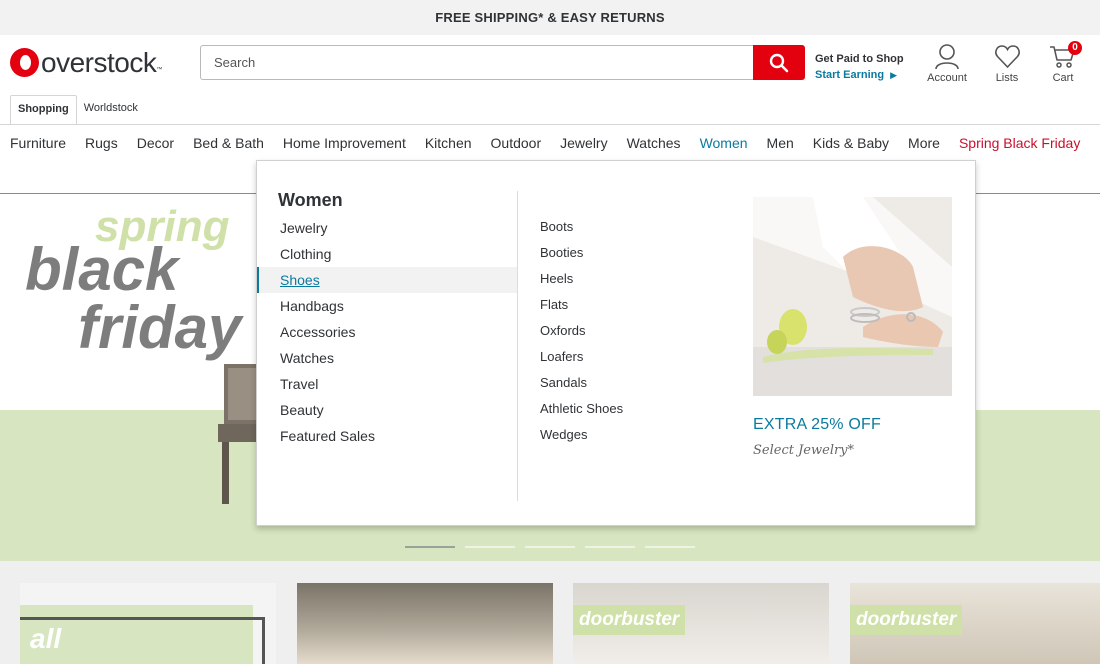 This screenshot has height=664, width=1100. What do you see at coordinates (310, 200) in the screenshot?
I see `mega-menu-title: Women` at bounding box center [310, 200].